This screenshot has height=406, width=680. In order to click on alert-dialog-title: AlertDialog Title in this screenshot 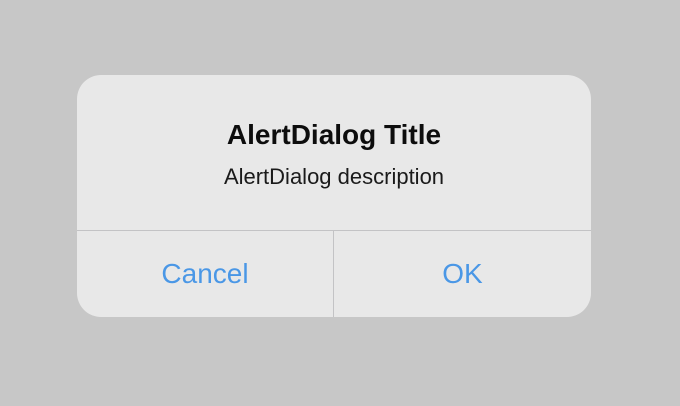, I will do `click(334, 134)`.